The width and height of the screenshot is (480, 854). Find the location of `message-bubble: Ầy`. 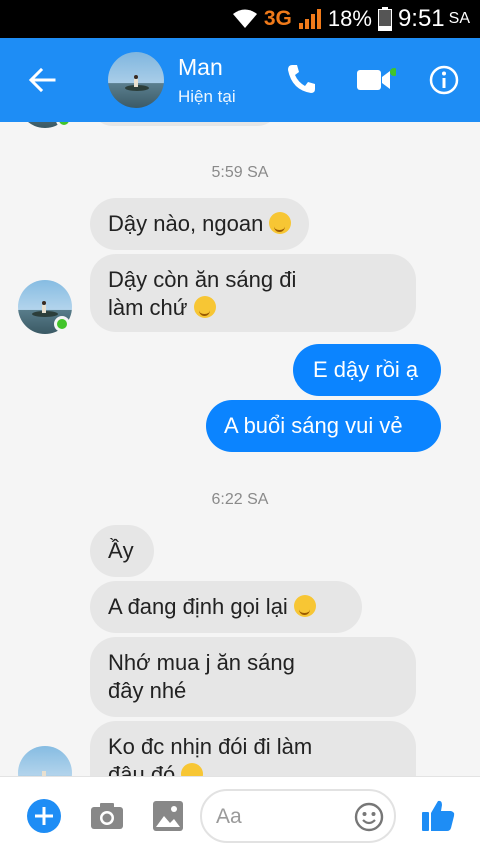

message-bubble: Ầy is located at coordinates (122, 551).